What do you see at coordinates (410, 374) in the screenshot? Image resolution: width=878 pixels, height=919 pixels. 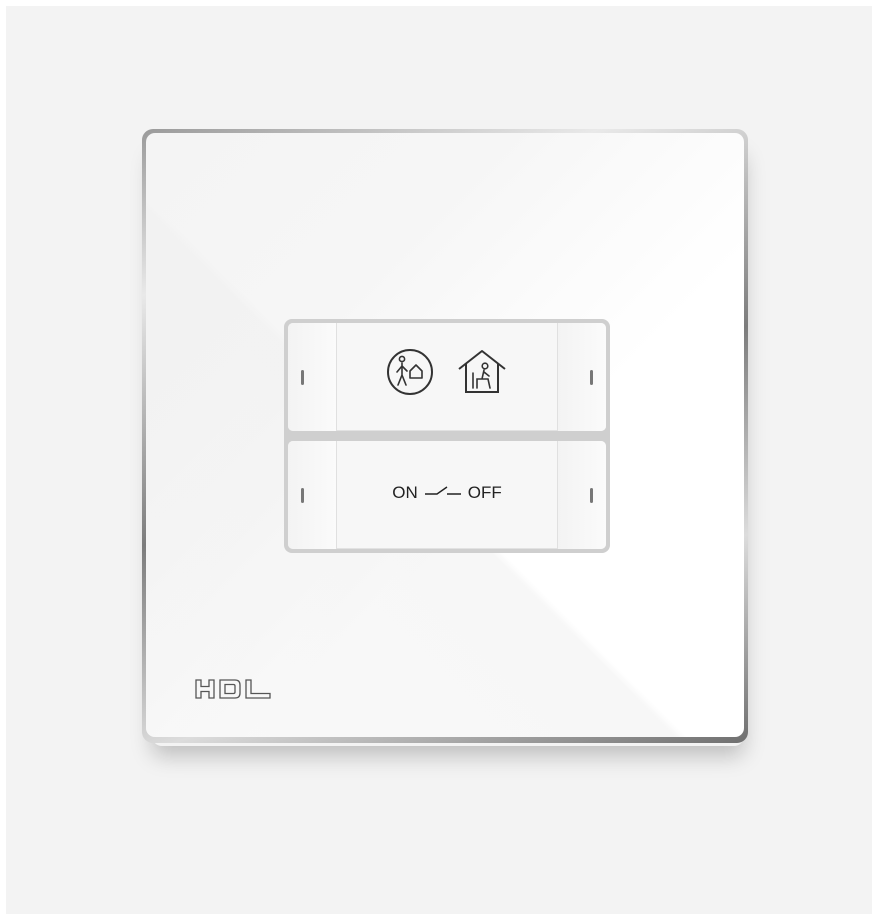 I see `person-leaving-home-icon` at bounding box center [410, 374].